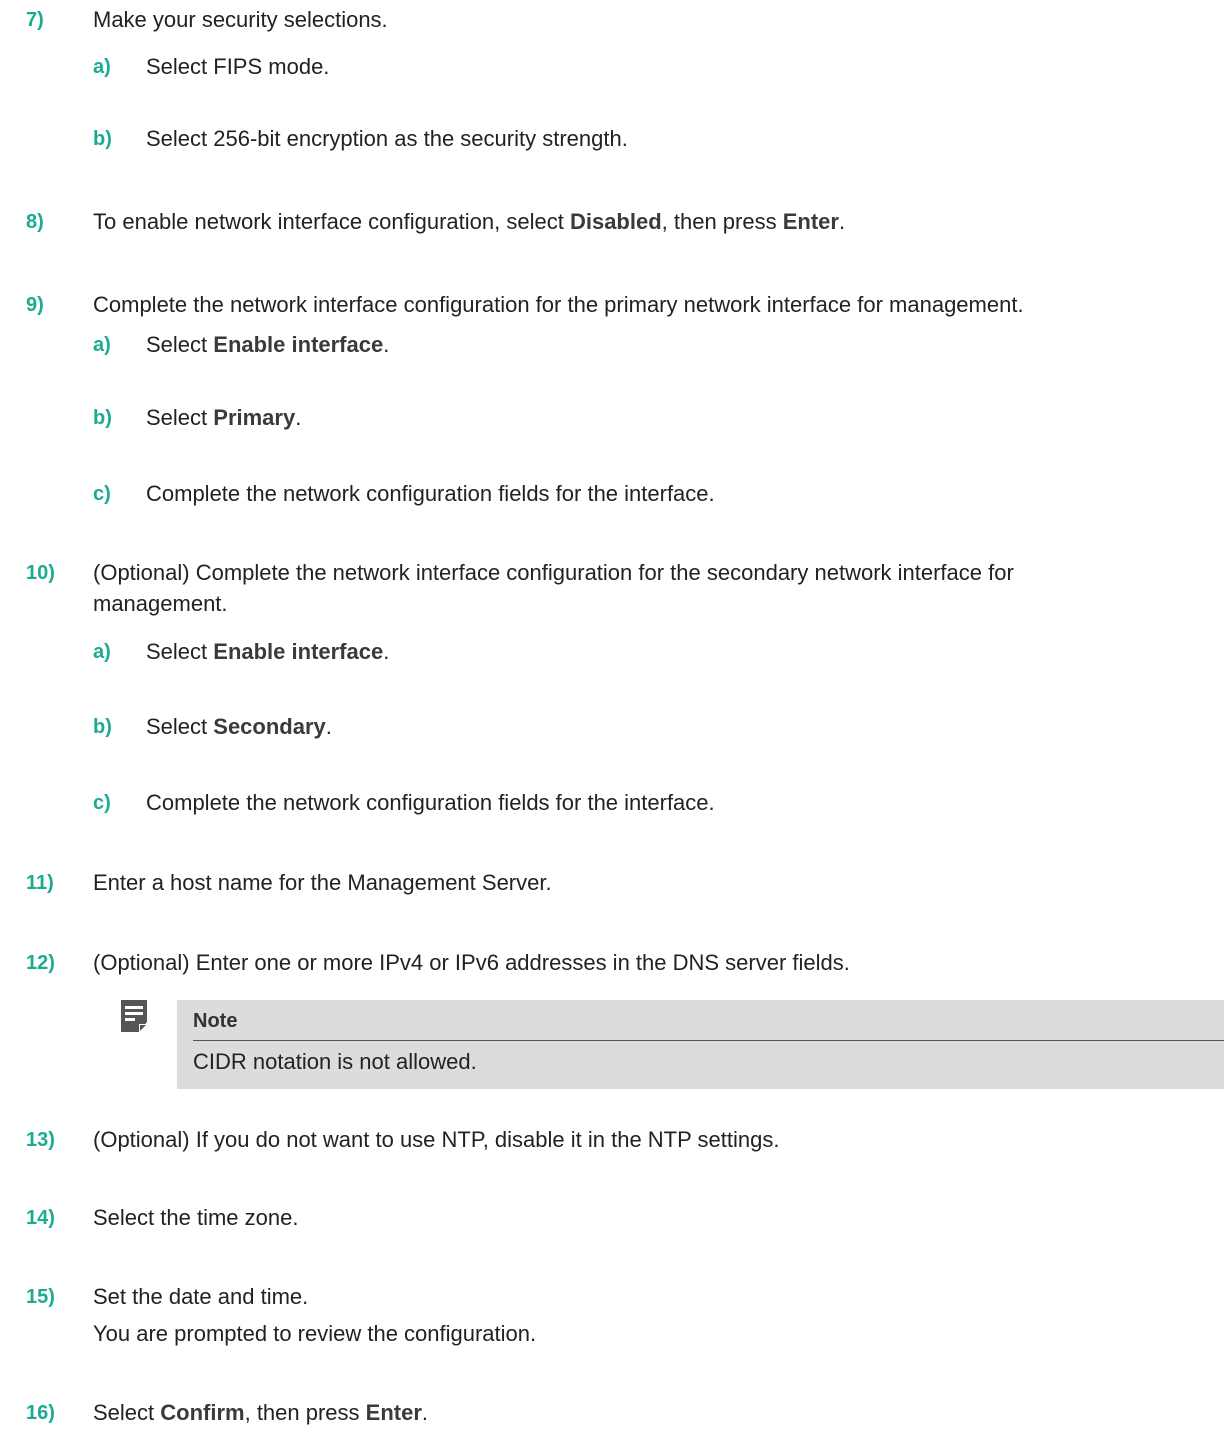 Image resolution: width=1224 pixels, height=1444 pixels. Describe the element at coordinates (40, 1413) in the screenshot. I see `step-number: 16)` at that location.